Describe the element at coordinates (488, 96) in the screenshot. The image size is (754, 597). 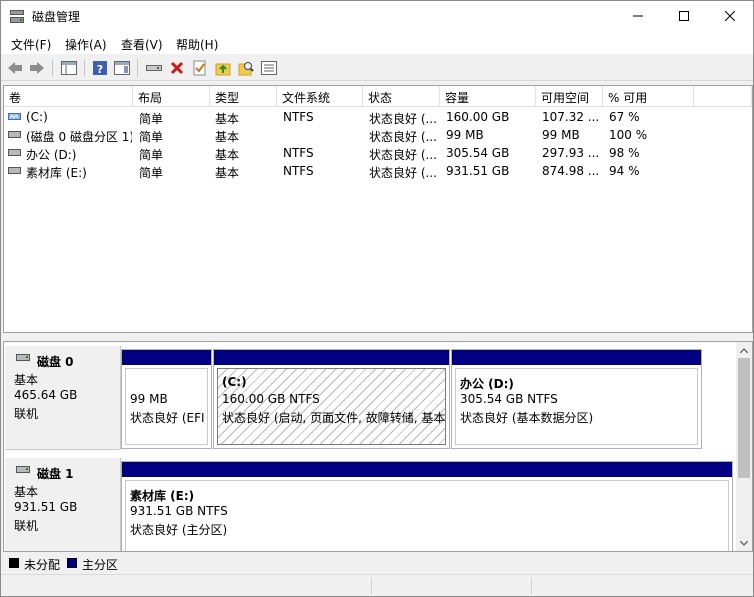
I see `column-header-capacity: 容量` at that location.